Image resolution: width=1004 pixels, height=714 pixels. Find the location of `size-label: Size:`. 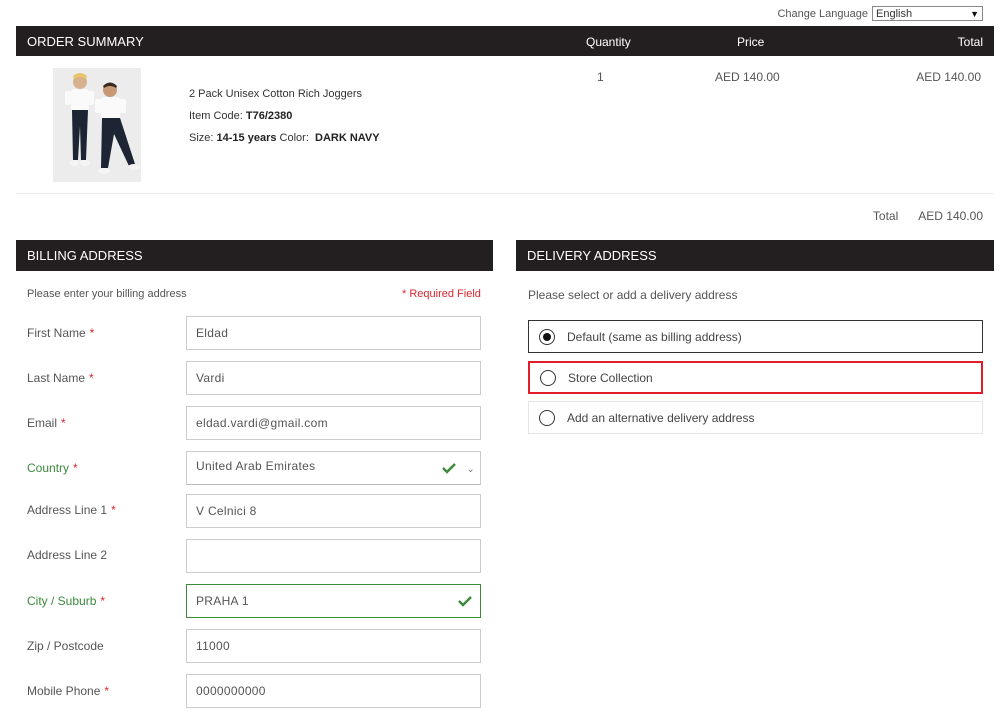

size-label: Size: is located at coordinates (201, 138).